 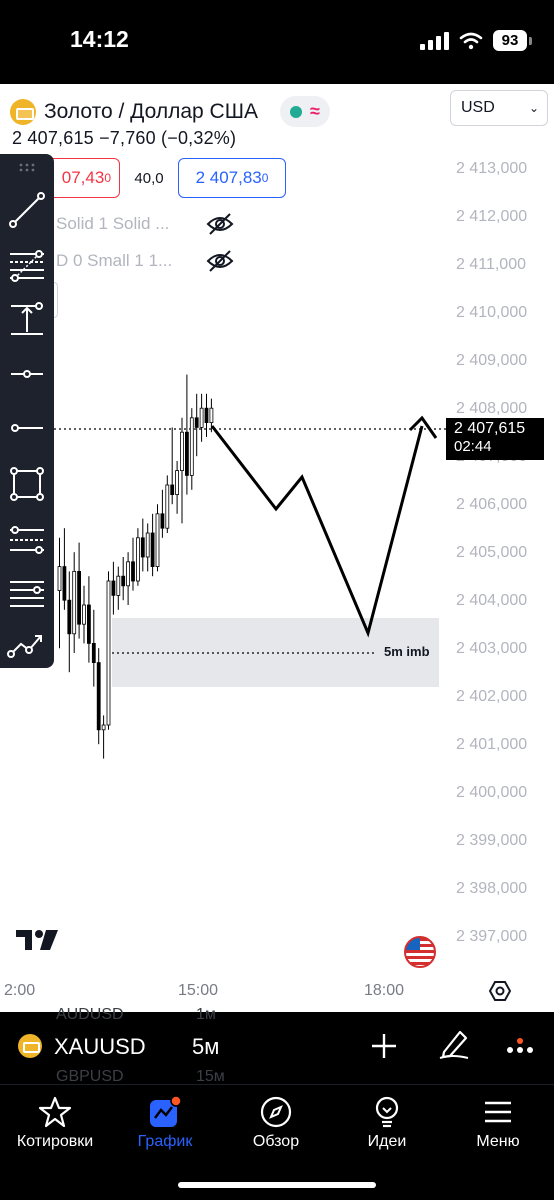 I want to click on cellular-signal-icon, so click(x=434, y=40).